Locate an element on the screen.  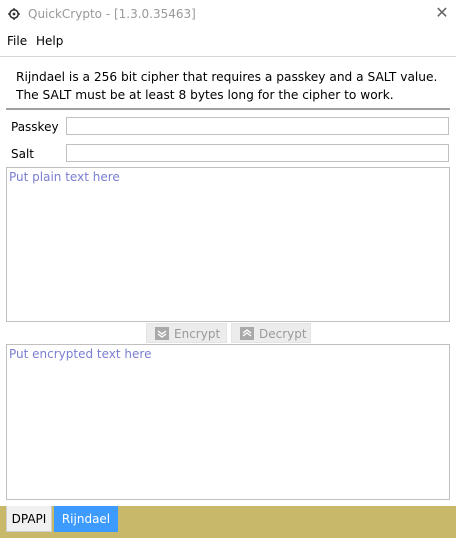
decrypt-icon is located at coordinates (247, 333).